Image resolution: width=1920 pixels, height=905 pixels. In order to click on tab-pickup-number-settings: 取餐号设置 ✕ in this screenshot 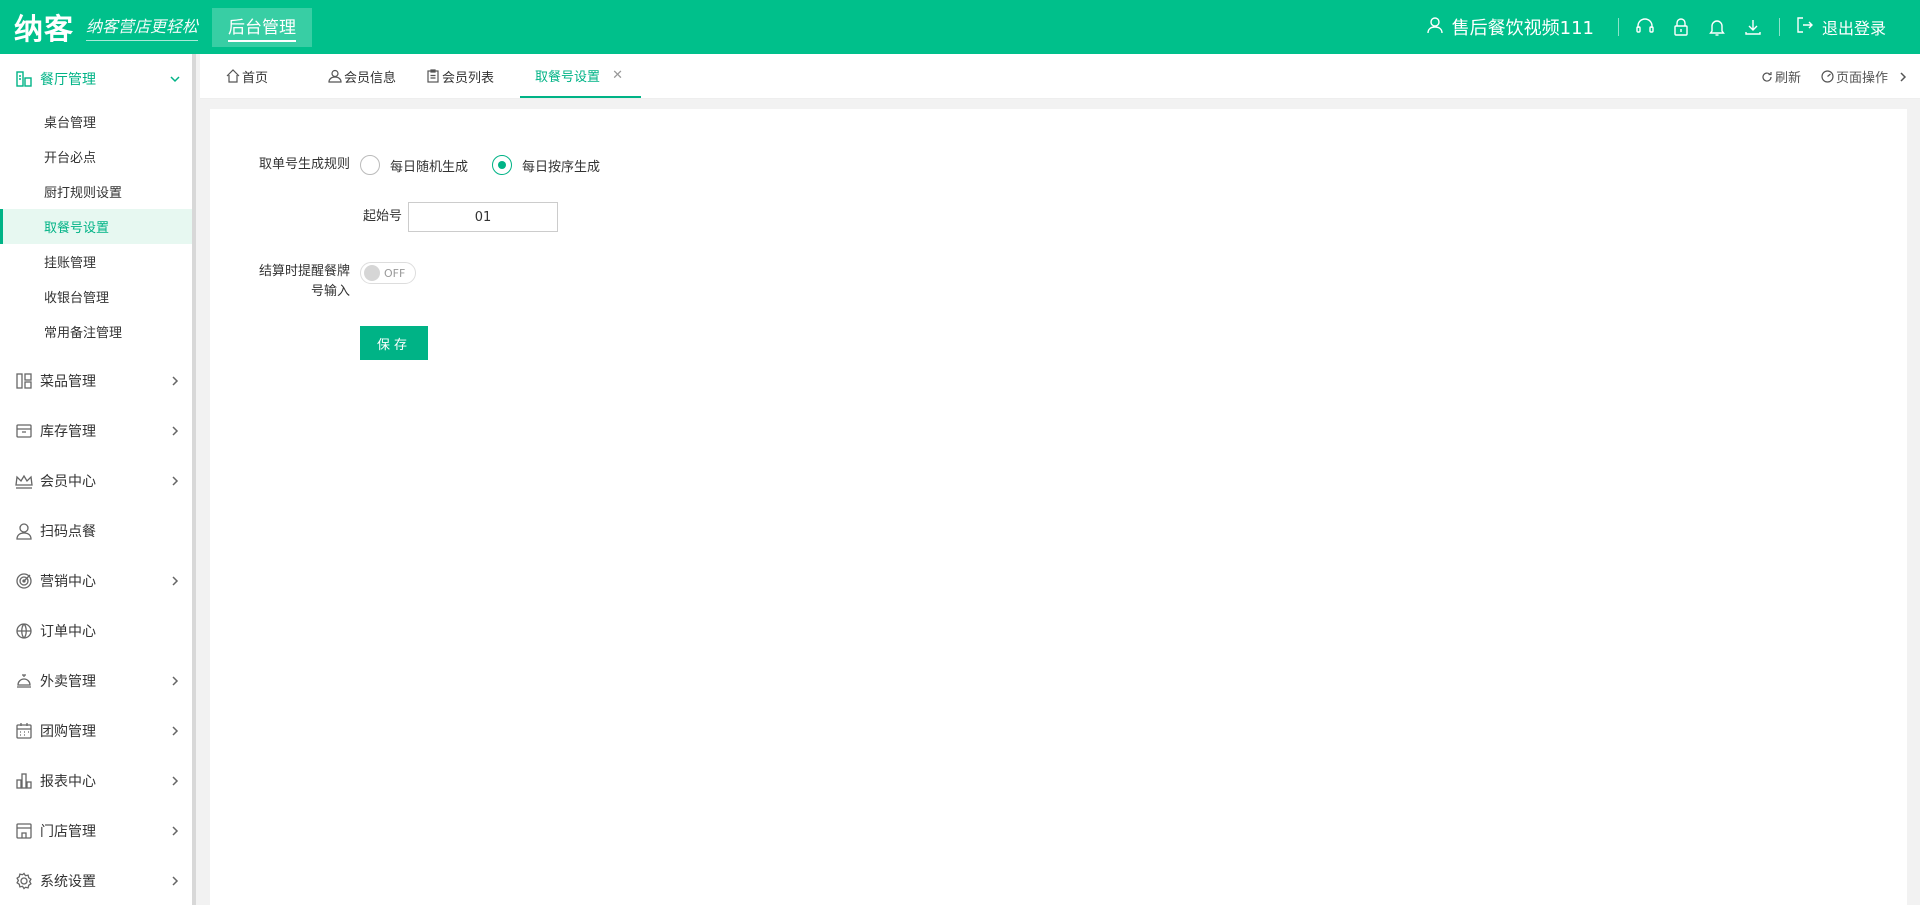, I will do `click(580, 76)`.